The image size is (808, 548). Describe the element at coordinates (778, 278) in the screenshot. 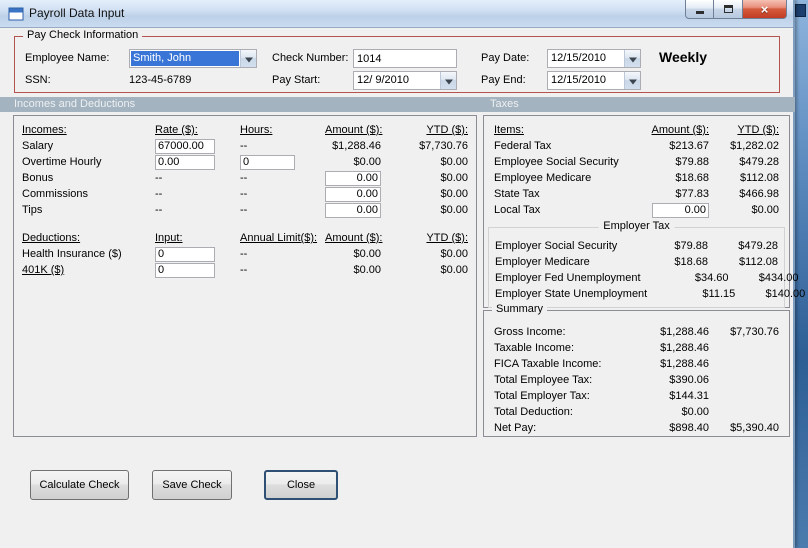

I see `cell-ytd: $434.00` at that location.